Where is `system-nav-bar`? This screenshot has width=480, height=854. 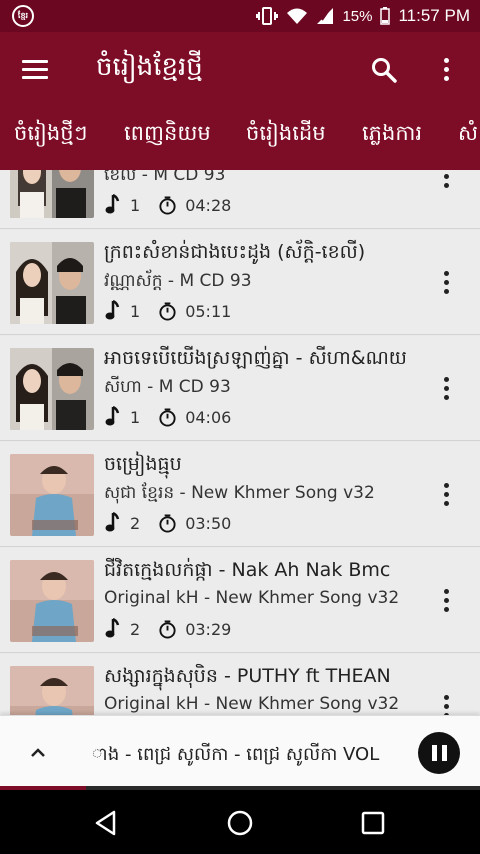
system-nav-bar is located at coordinates (240, 822).